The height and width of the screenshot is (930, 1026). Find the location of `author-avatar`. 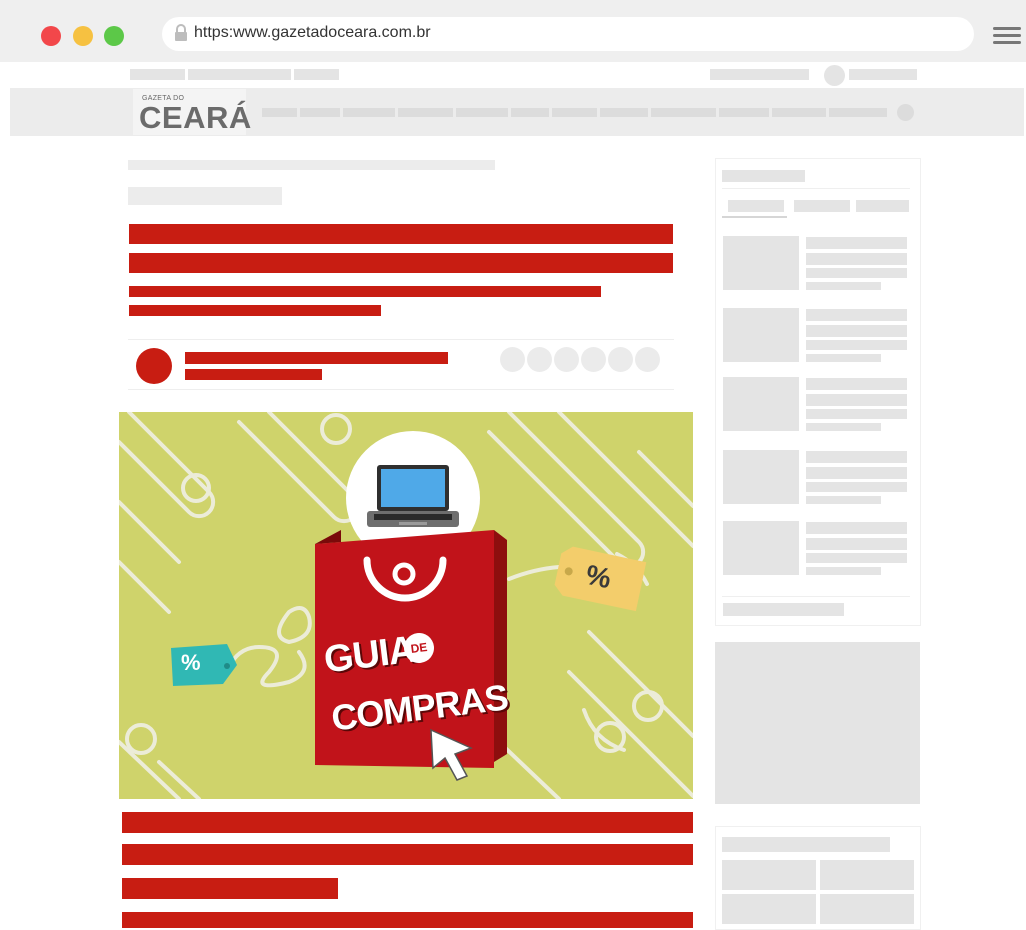

author-avatar is located at coordinates (154, 366).